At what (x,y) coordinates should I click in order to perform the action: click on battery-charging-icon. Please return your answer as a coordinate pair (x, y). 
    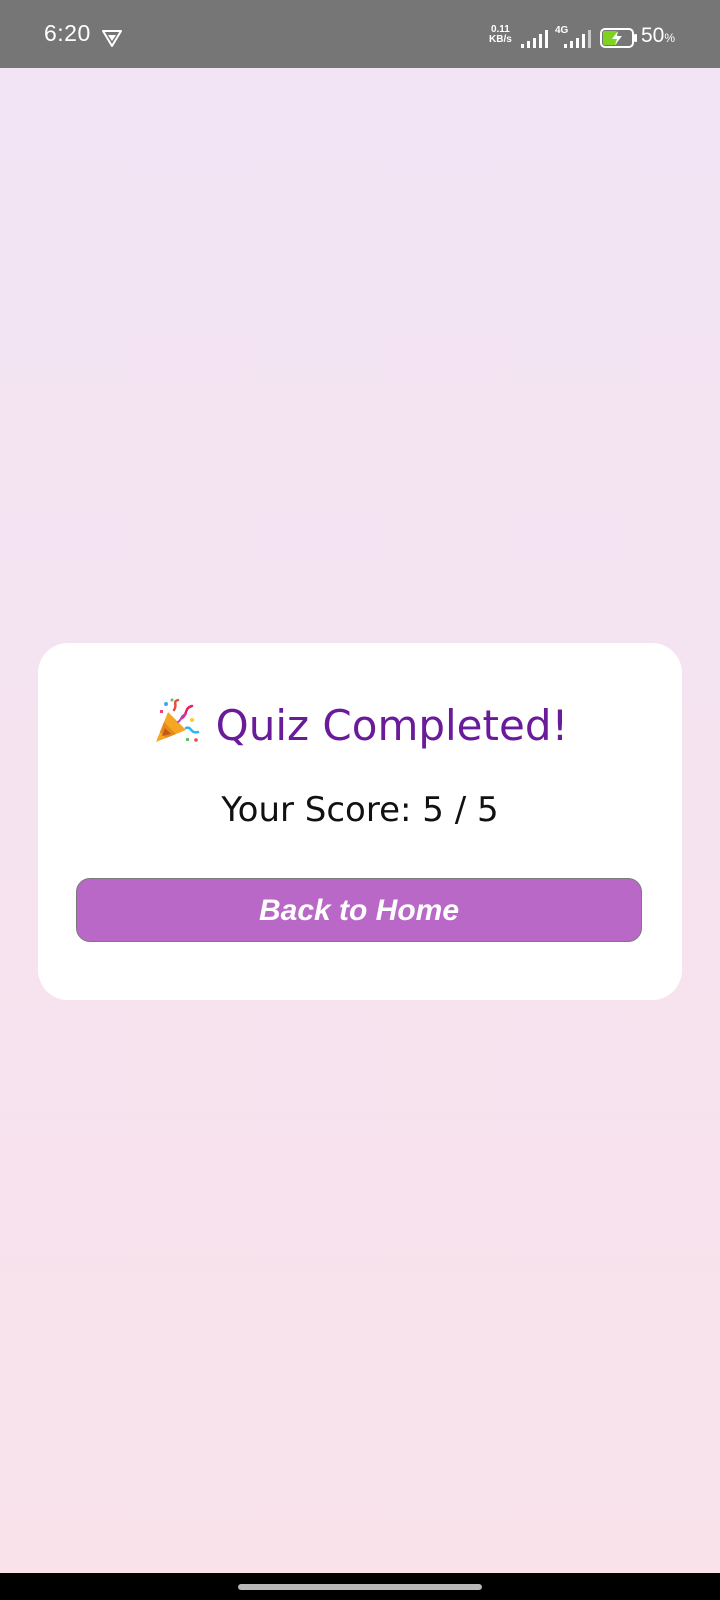
    Looking at the image, I should click on (618, 38).